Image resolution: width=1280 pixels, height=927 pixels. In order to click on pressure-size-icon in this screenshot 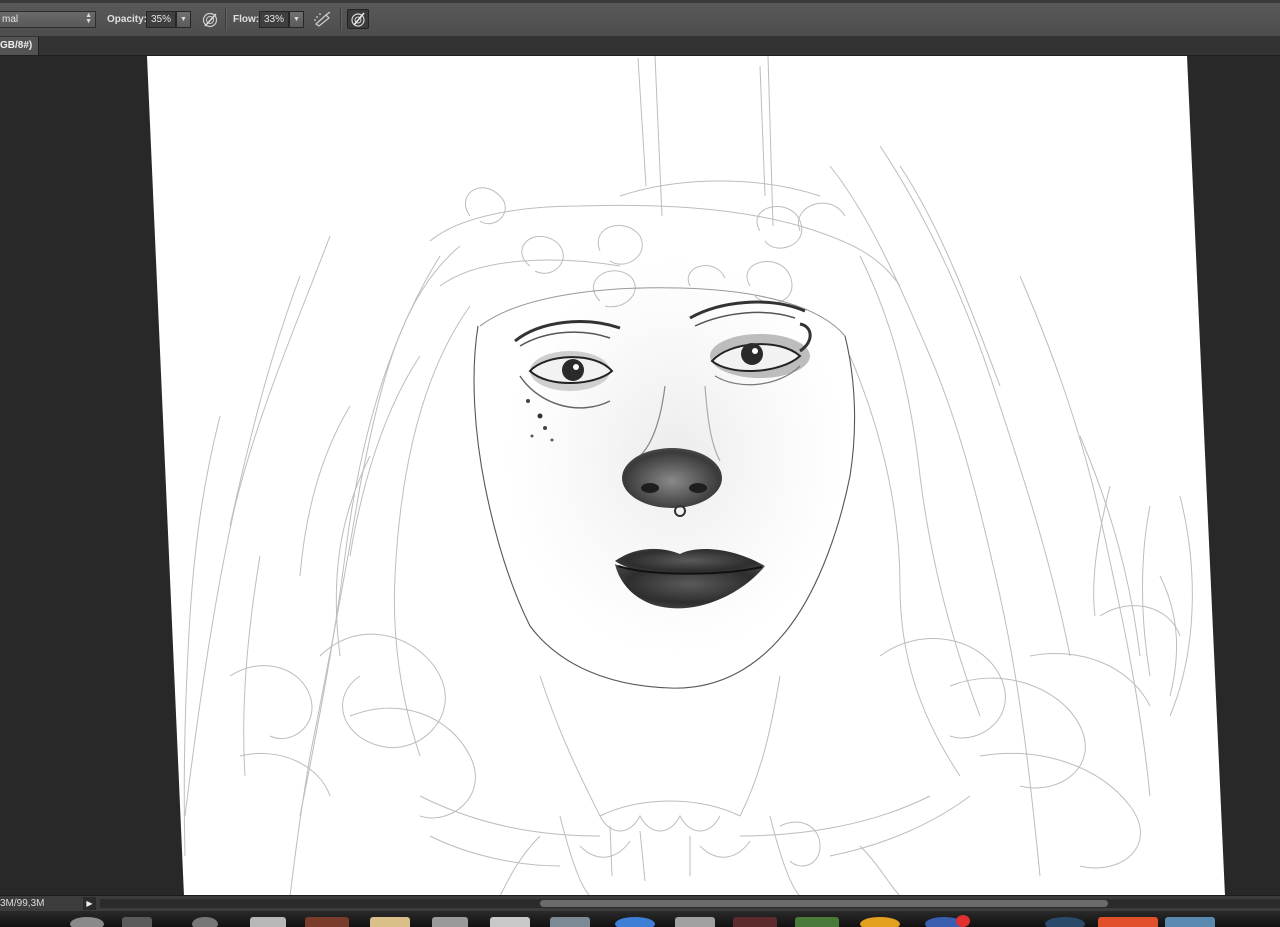, I will do `click(358, 19)`.